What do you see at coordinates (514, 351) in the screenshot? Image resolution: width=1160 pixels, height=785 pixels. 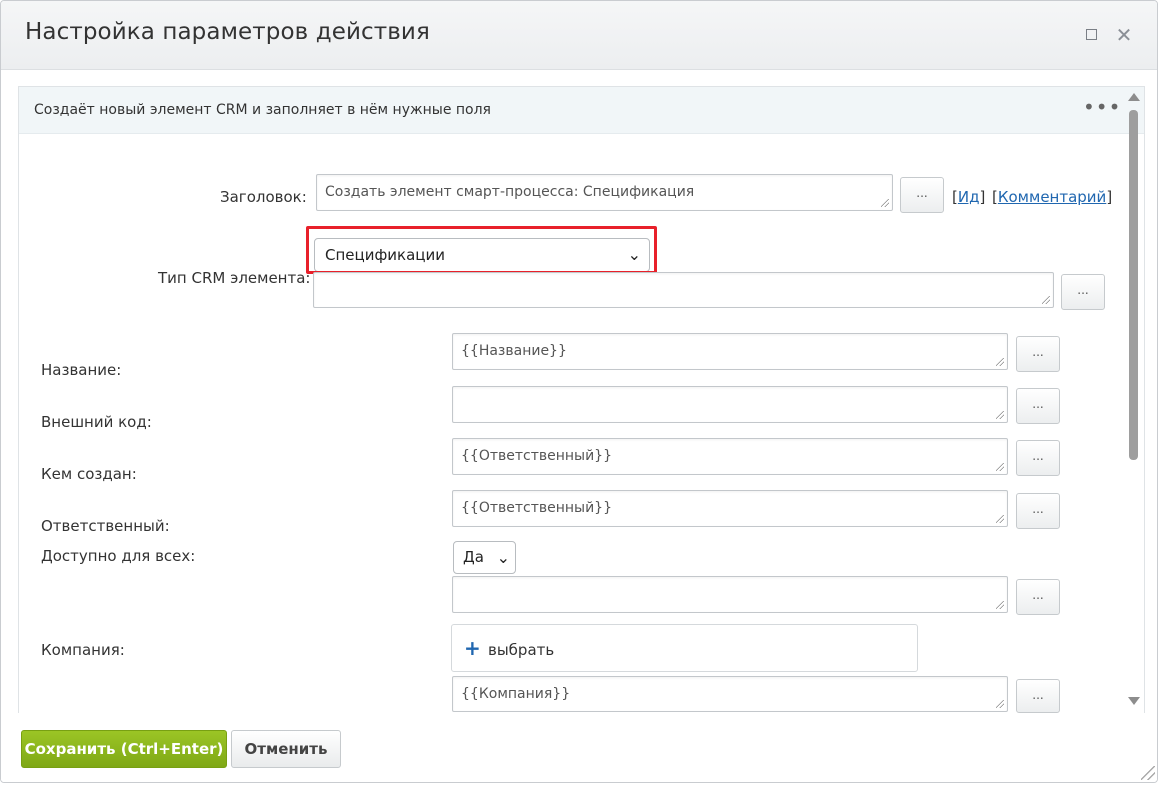 I see `name-input-value: {{Название}}` at bounding box center [514, 351].